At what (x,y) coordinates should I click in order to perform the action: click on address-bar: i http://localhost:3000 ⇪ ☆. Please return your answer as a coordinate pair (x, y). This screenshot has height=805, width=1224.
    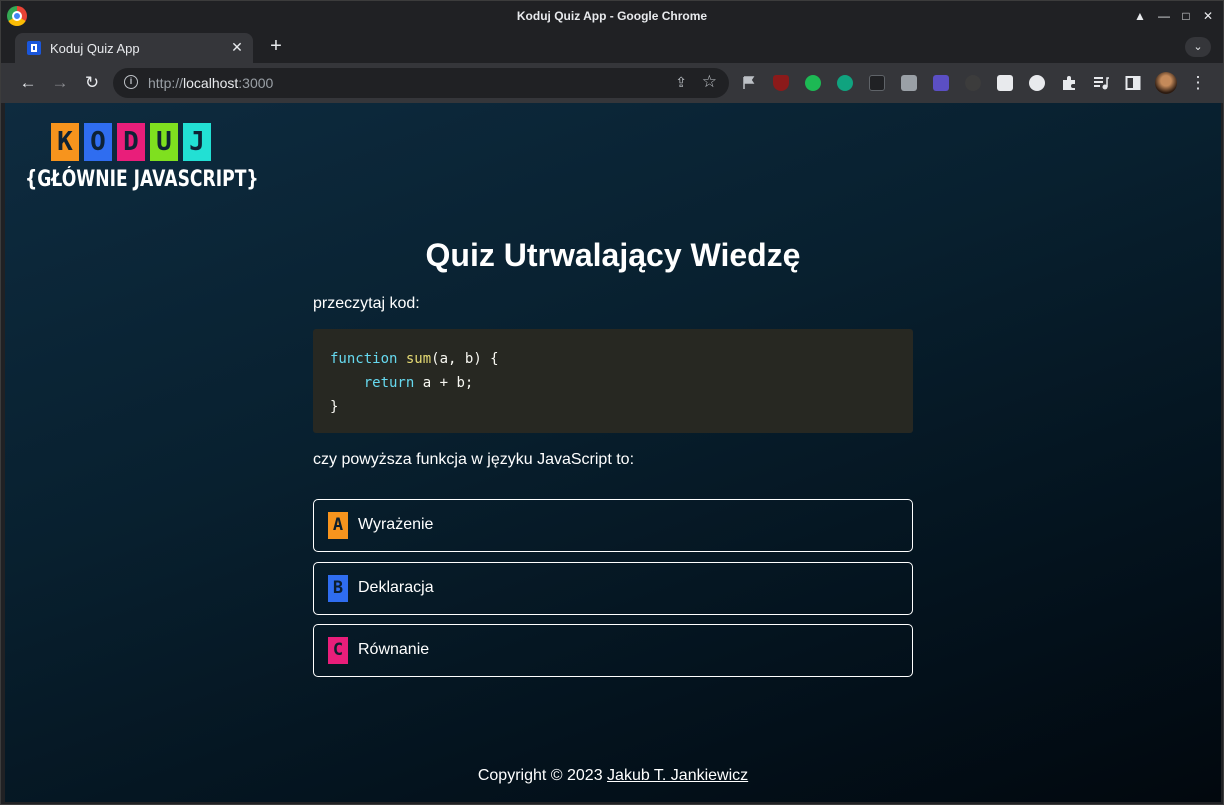
    Looking at the image, I should click on (421, 83).